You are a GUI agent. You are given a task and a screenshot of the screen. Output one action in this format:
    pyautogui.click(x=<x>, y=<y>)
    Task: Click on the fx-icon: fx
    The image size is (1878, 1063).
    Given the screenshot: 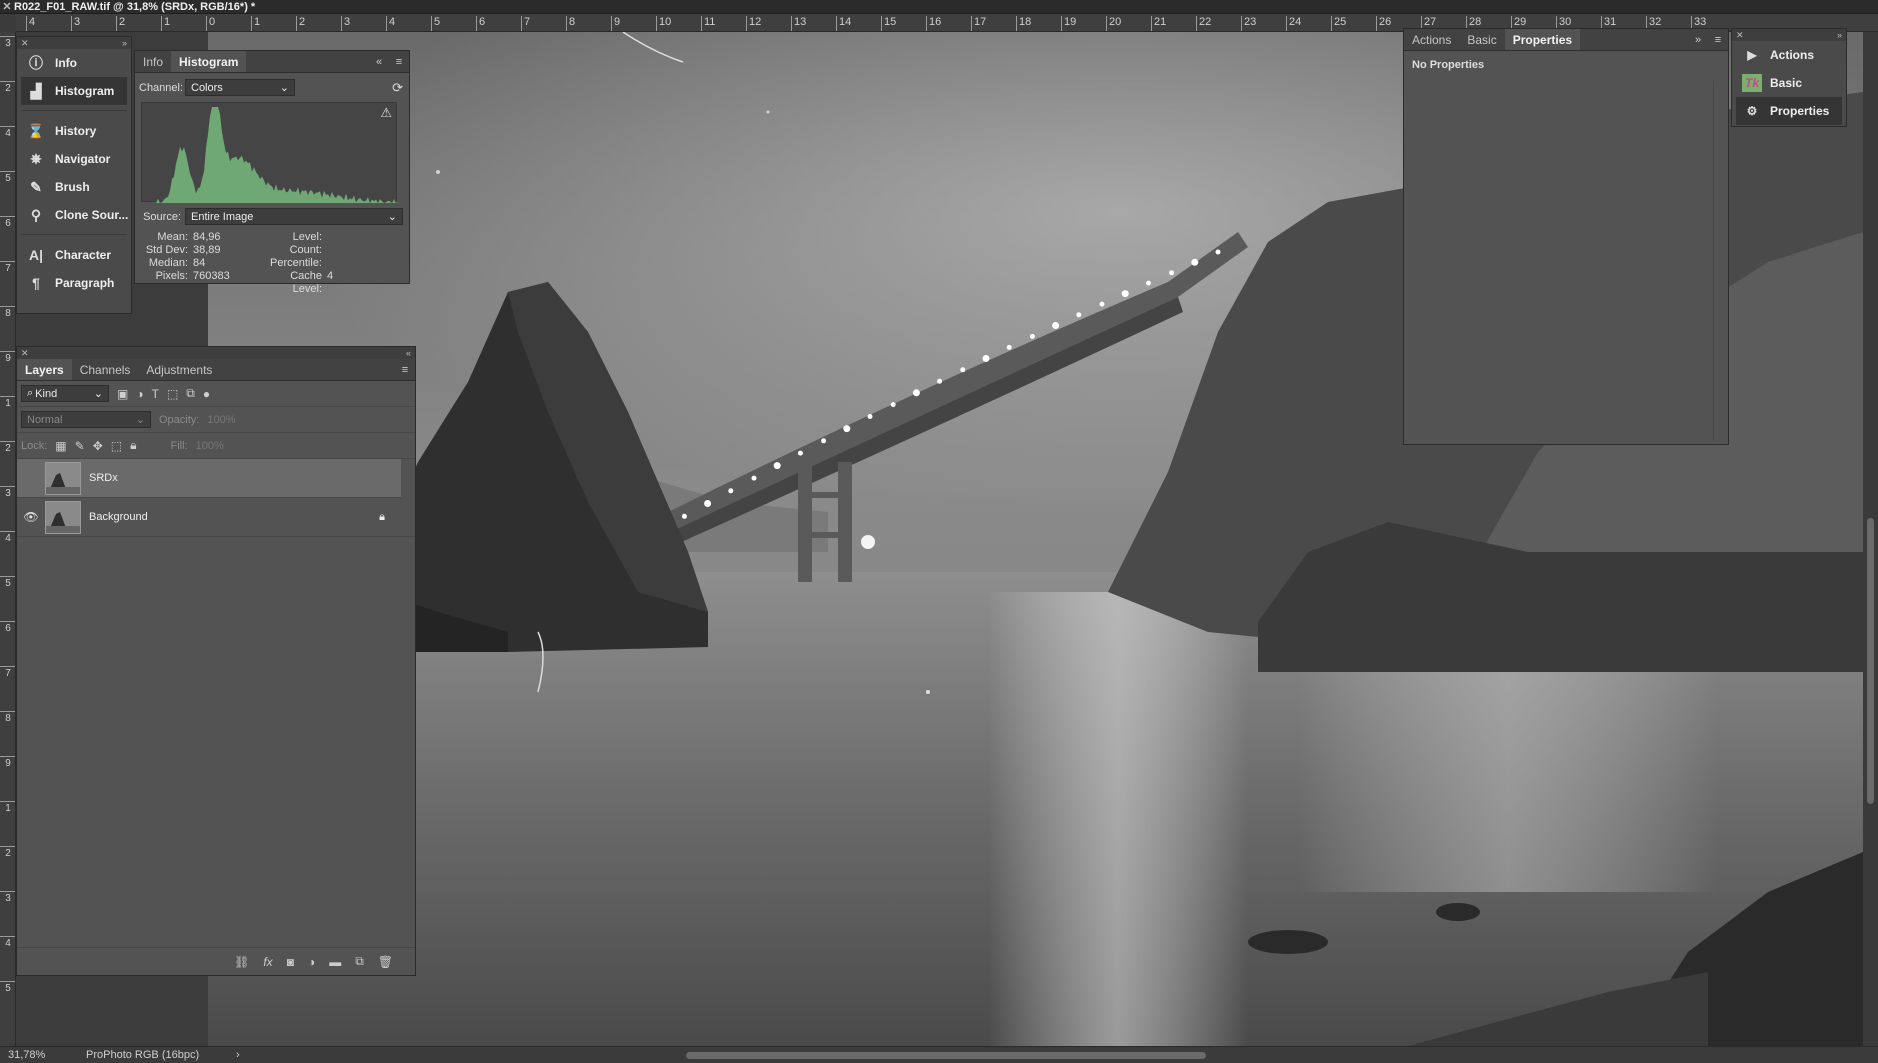 What is the action you would take?
    pyautogui.click(x=267, y=962)
    